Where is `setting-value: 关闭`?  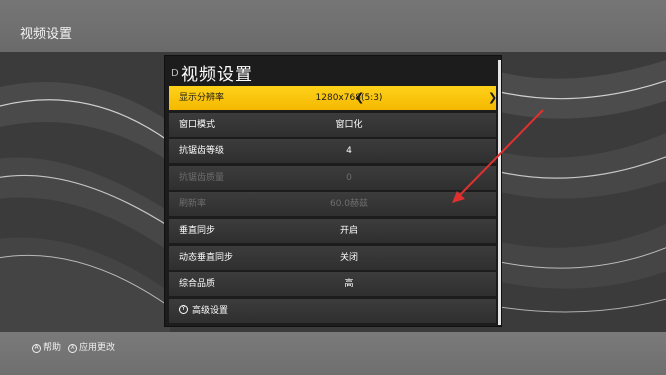 setting-value: 关闭 is located at coordinates (348, 257).